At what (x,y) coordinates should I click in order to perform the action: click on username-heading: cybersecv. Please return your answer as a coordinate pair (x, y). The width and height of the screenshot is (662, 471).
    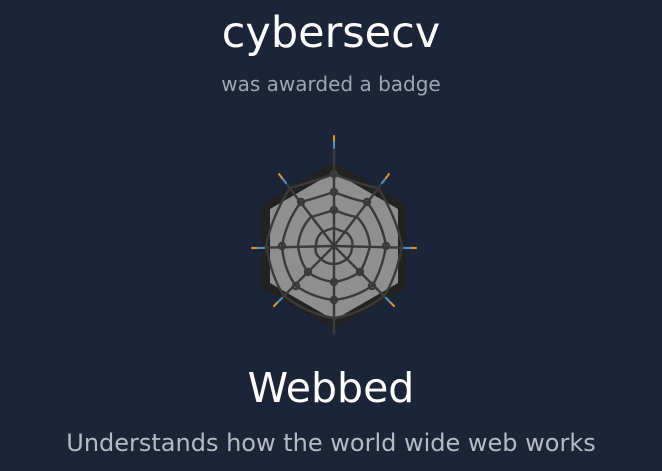
    Looking at the image, I should click on (331, 33).